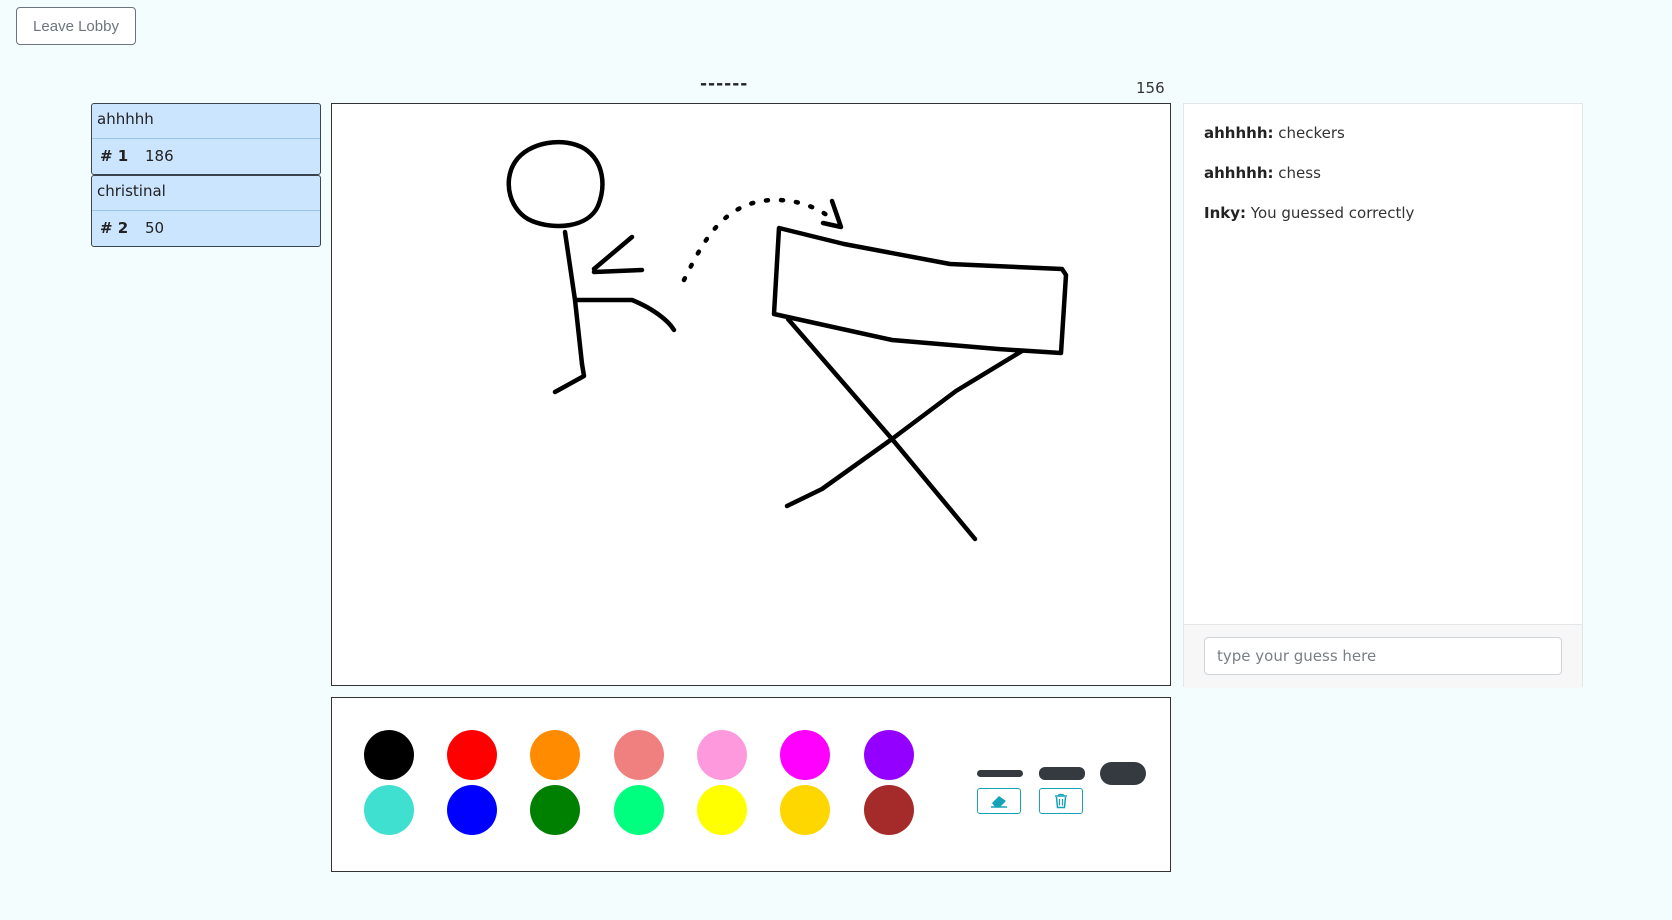 The width and height of the screenshot is (1672, 920). What do you see at coordinates (724, 84) in the screenshot?
I see `word-hint: ------` at bounding box center [724, 84].